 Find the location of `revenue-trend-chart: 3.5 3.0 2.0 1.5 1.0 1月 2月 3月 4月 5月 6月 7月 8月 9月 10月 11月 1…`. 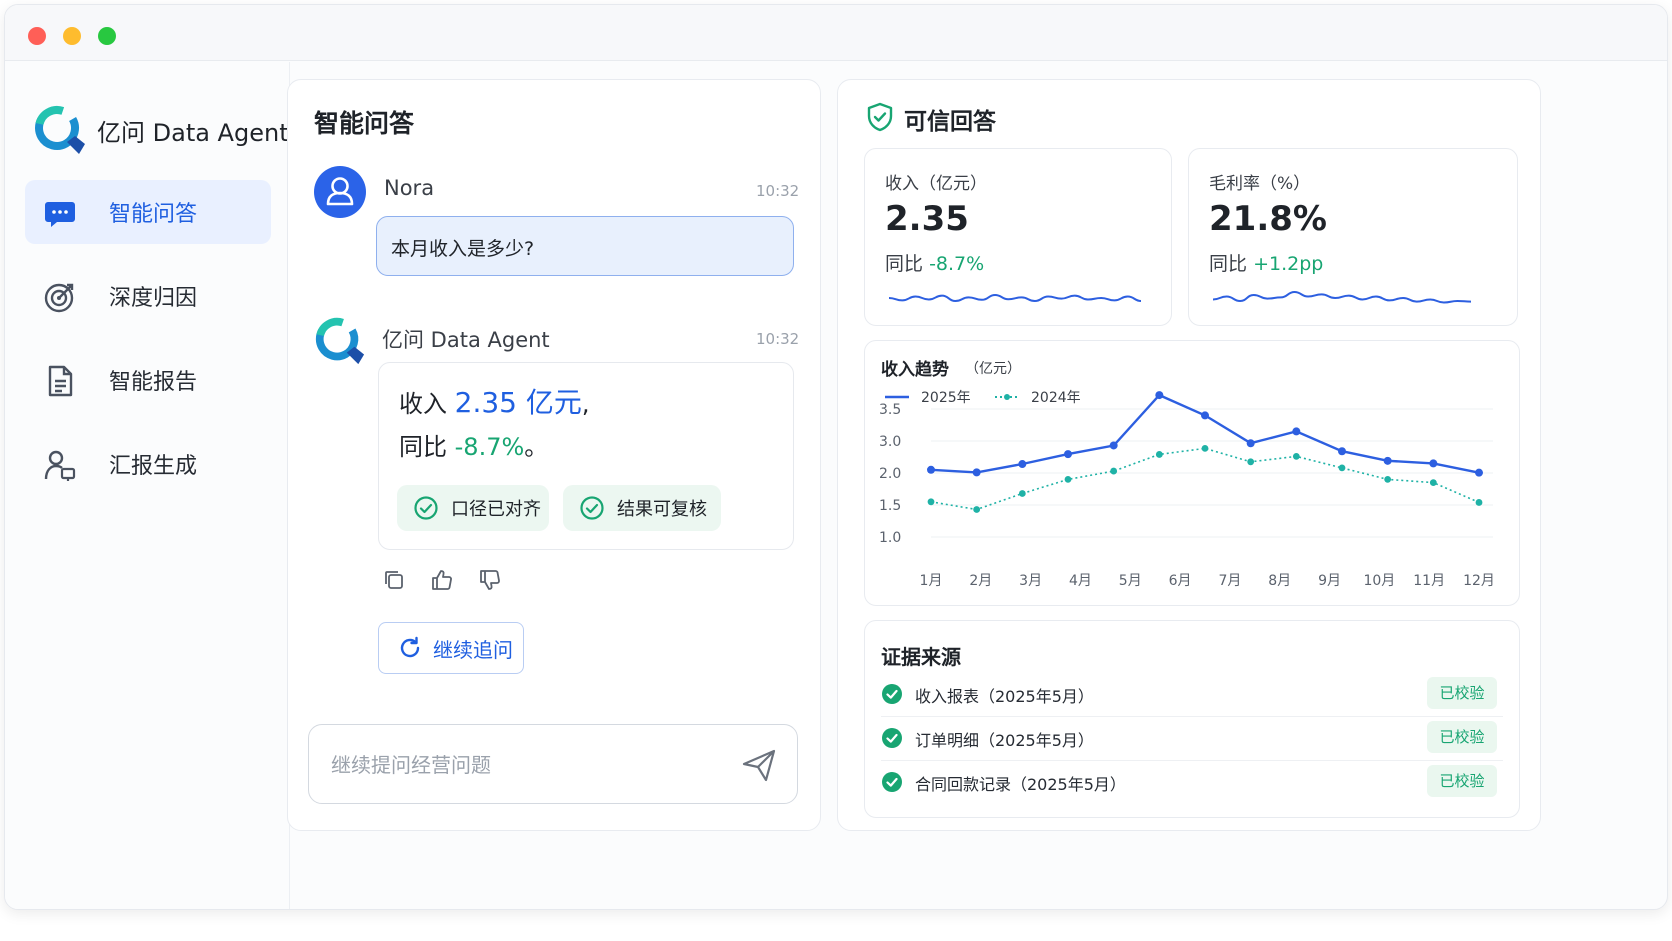

revenue-trend-chart: 3.5 3.0 2.0 1.5 1.0 1月 2月 3月 4月 5月 6月 7月 8月 9月 10月 11月 1… is located at coordinates (1187, 489).